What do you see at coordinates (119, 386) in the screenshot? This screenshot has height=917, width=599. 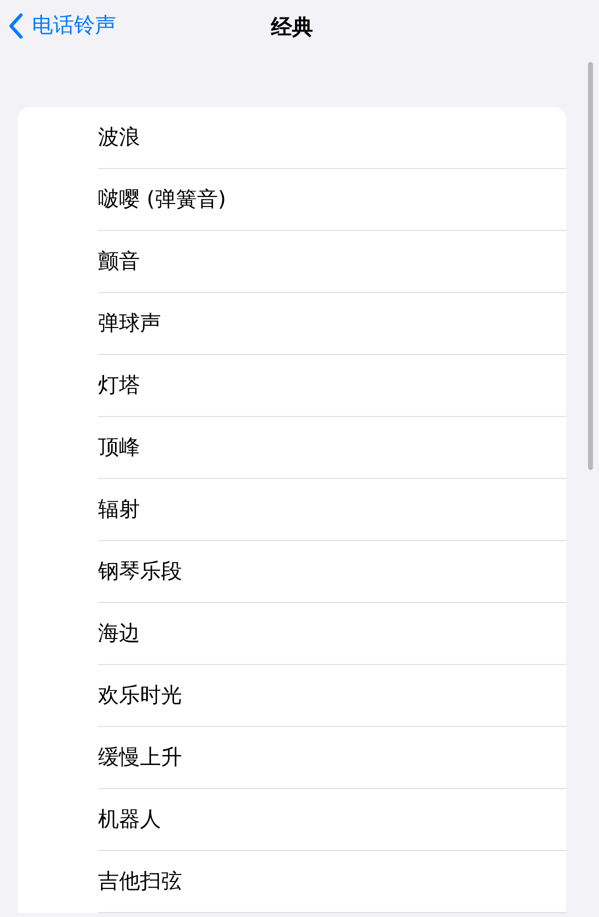 I see `ringtone-item: 灯塔` at bounding box center [119, 386].